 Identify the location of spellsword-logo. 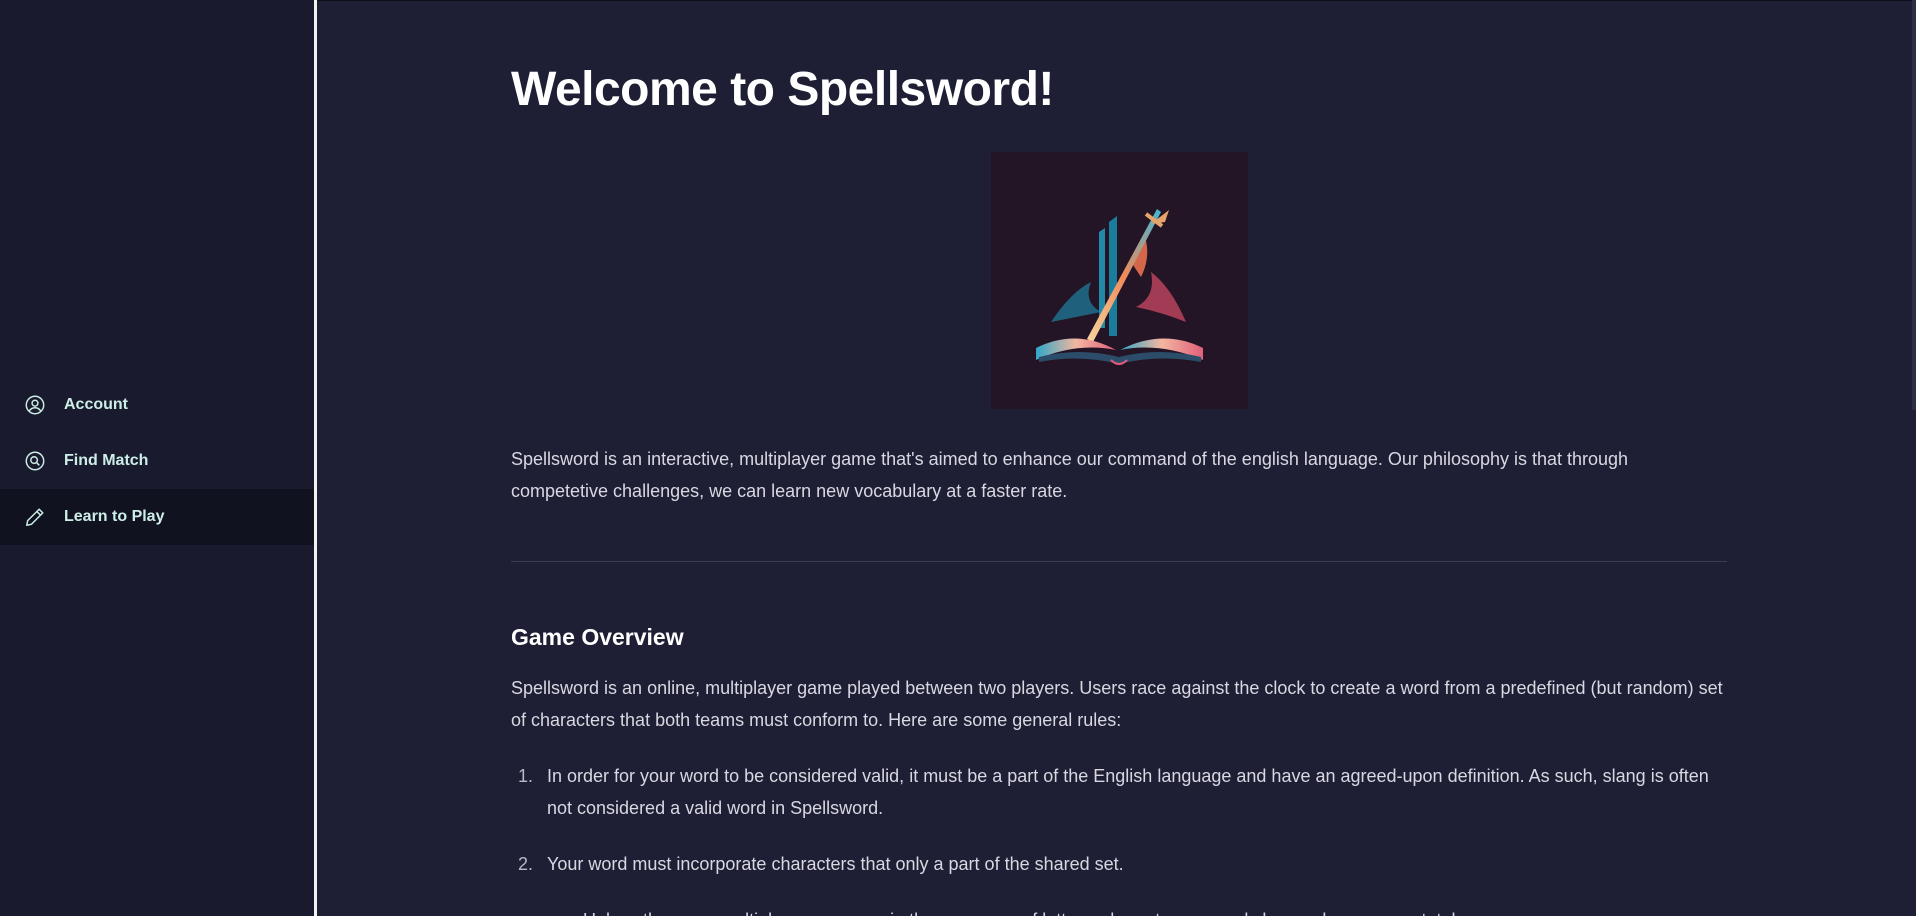
(1119, 280).